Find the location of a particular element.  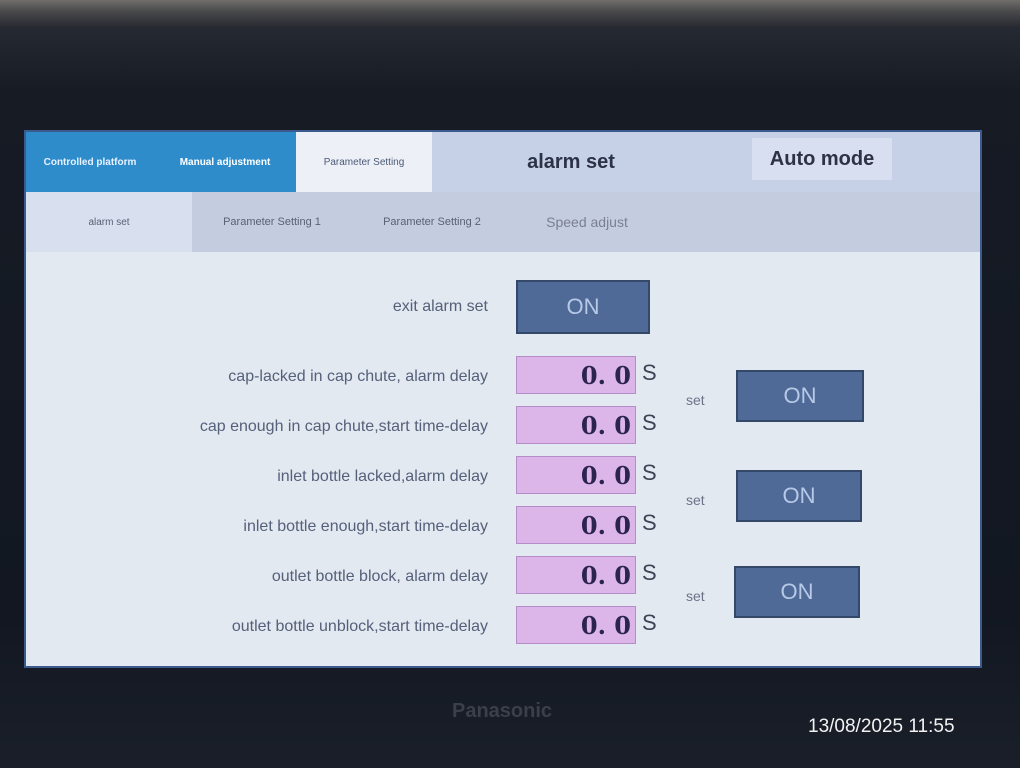

tab-manual-adjustment: Manual adjustment is located at coordinates (225, 162).